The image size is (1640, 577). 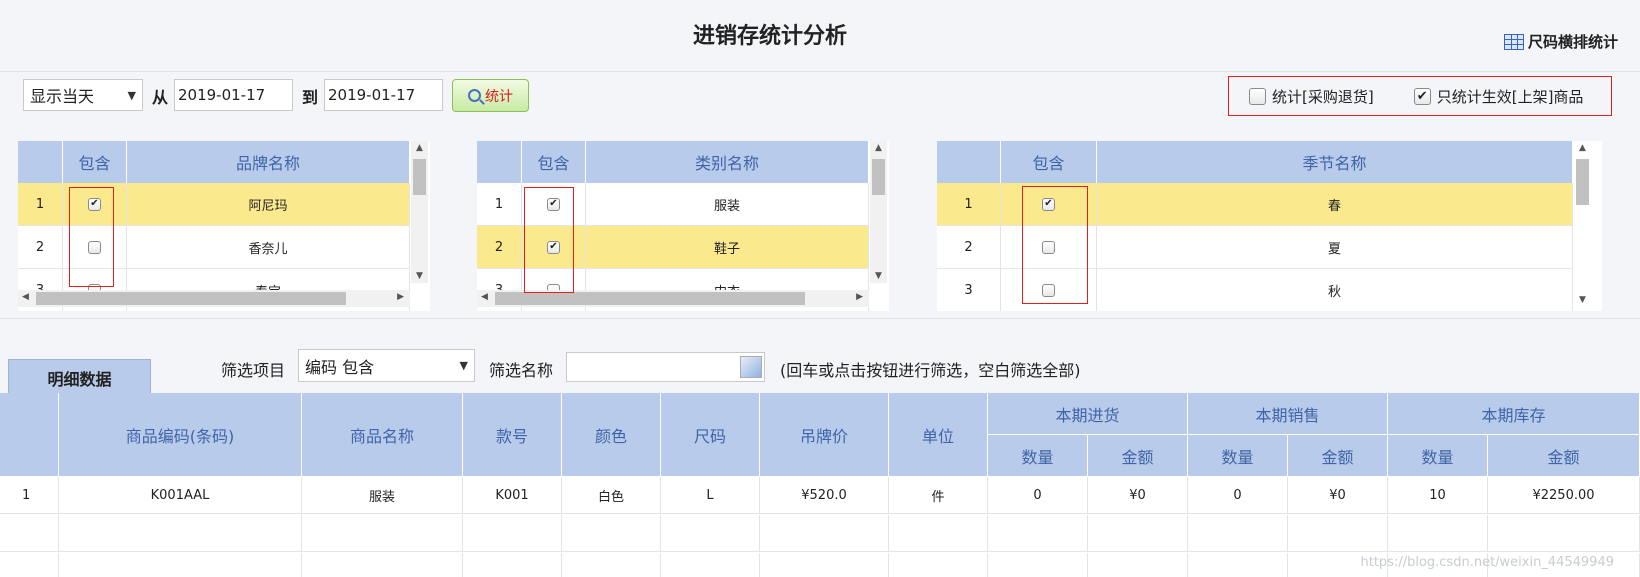 I want to click on category-vertical-scrollbar: ▲ ▼, so click(x=878, y=212).